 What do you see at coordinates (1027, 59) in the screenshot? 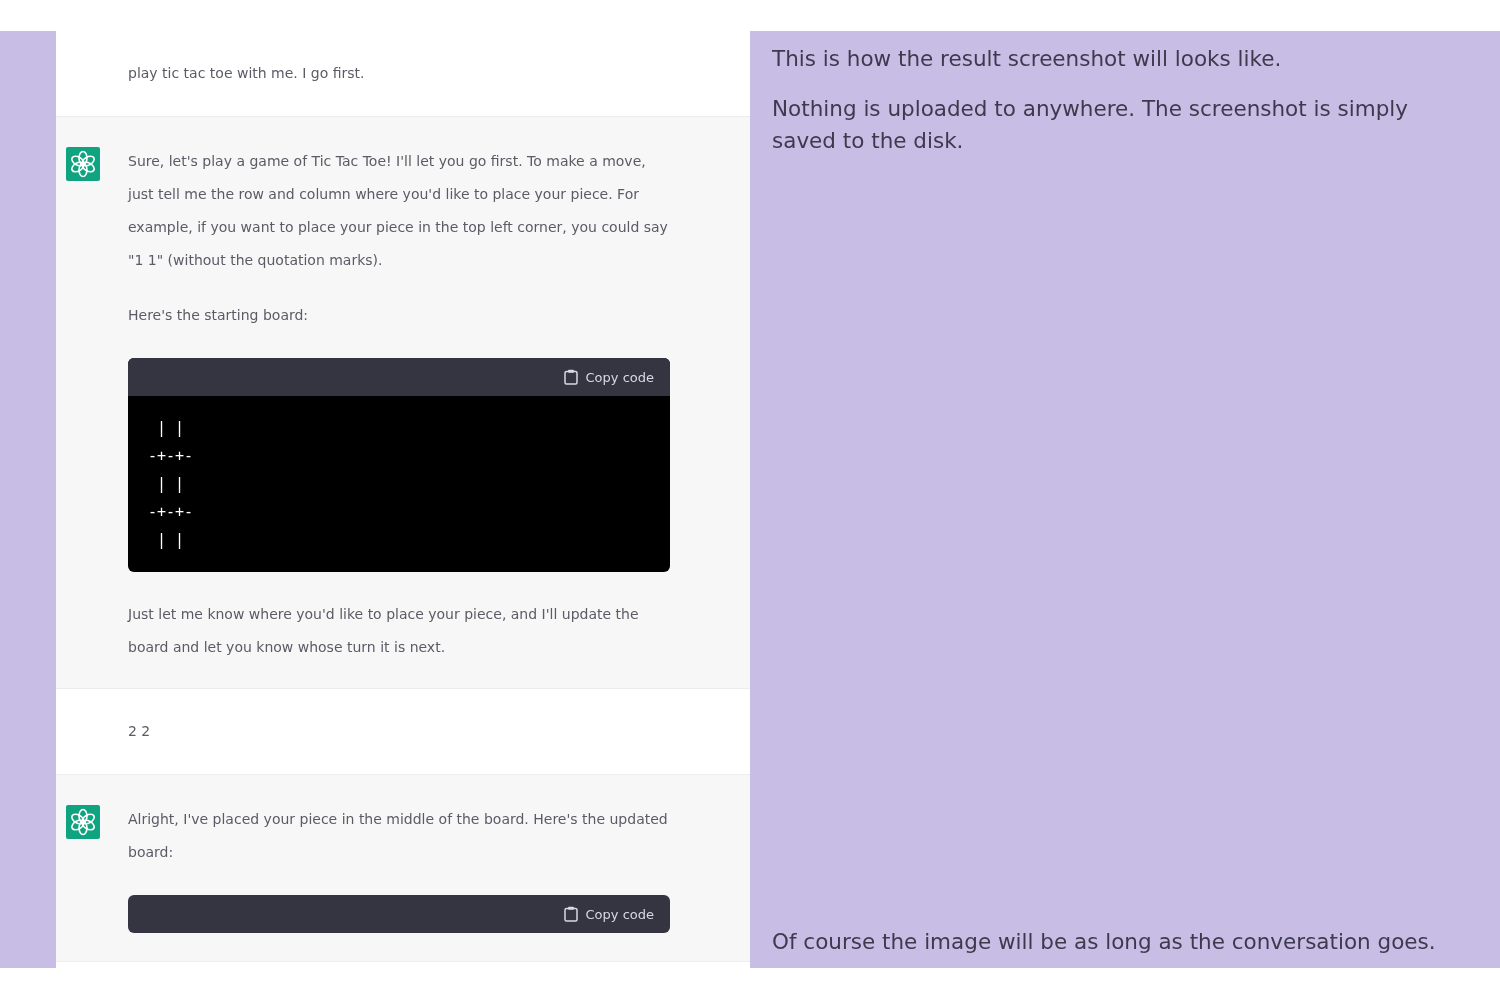
I see `note-text: This is how the result screenshot will looks like.` at bounding box center [1027, 59].